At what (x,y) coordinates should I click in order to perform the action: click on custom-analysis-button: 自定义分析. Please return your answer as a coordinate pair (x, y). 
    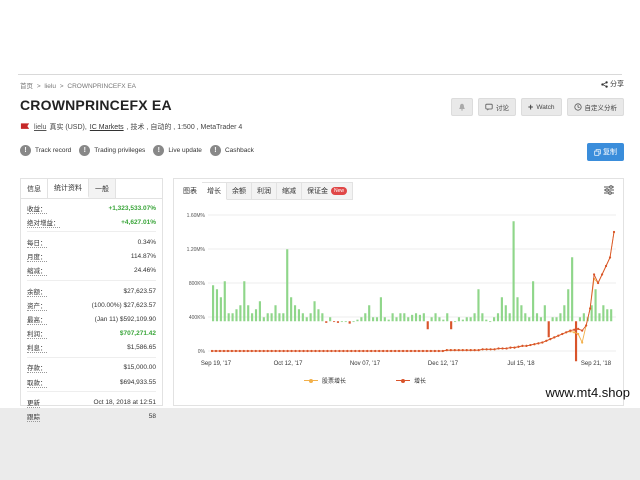
    Looking at the image, I should click on (595, 107).